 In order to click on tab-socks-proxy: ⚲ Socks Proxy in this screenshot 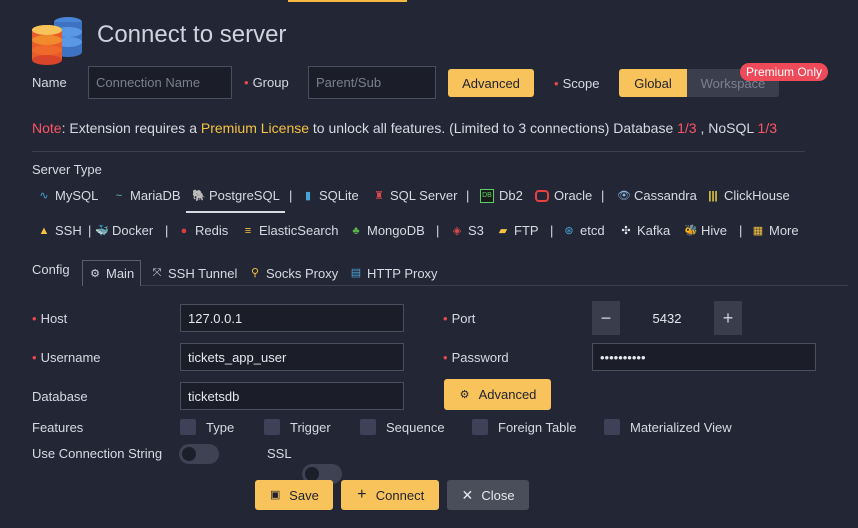, I will do `click(293, 273)`.